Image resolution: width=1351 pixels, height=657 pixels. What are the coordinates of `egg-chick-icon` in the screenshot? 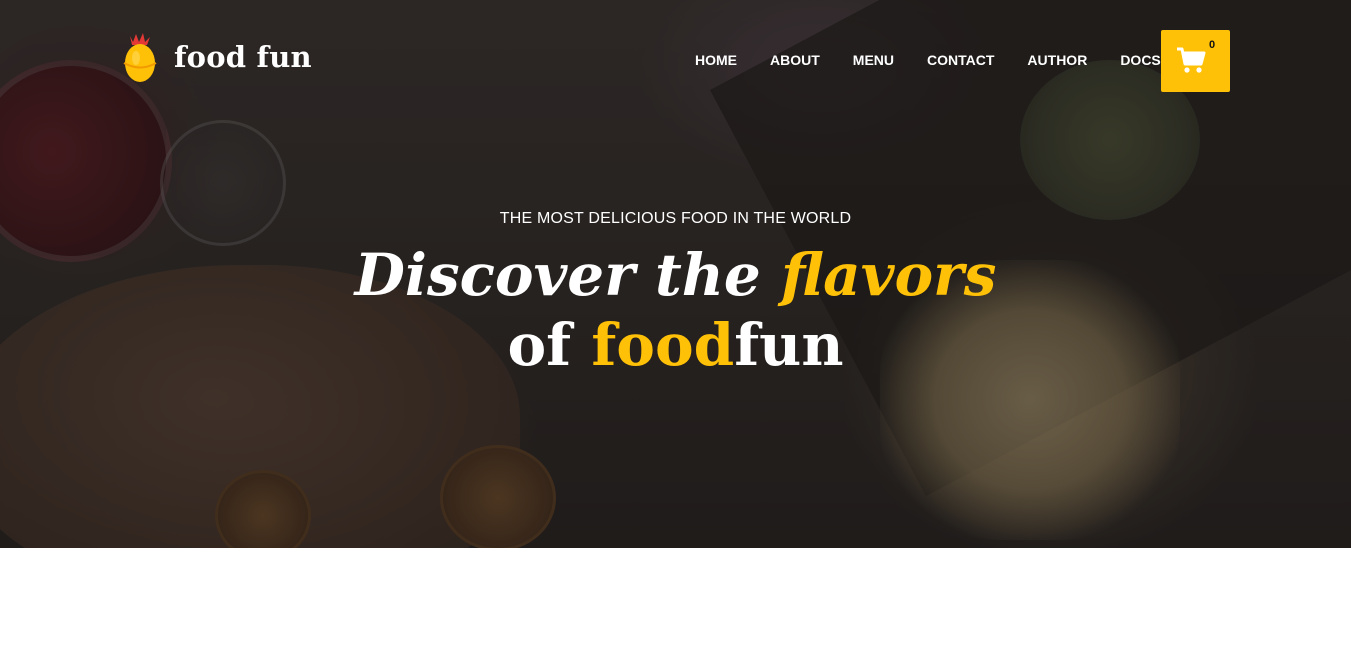 It's located at (140, 57).